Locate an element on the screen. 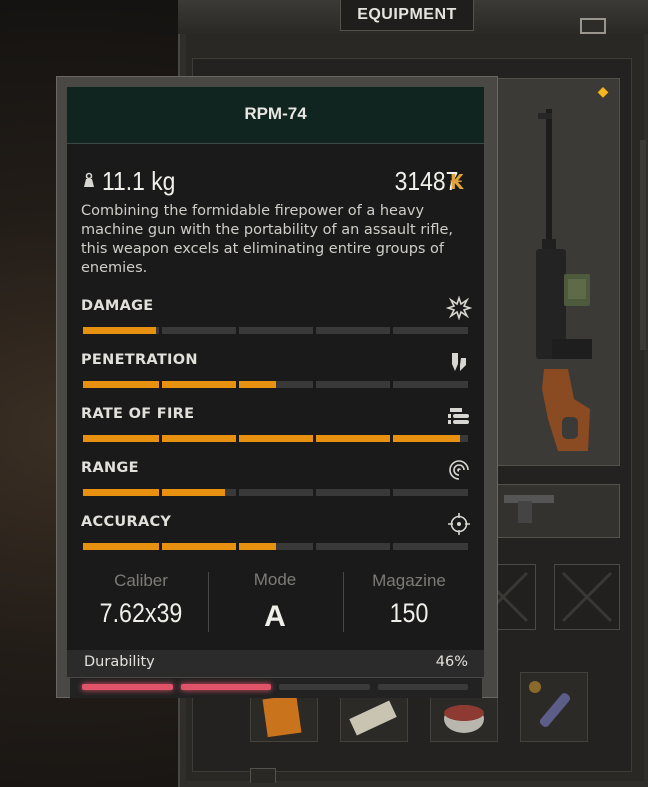 The image size is (648, 787). stat-bar-accuracy is located at coordinates (275, 546).